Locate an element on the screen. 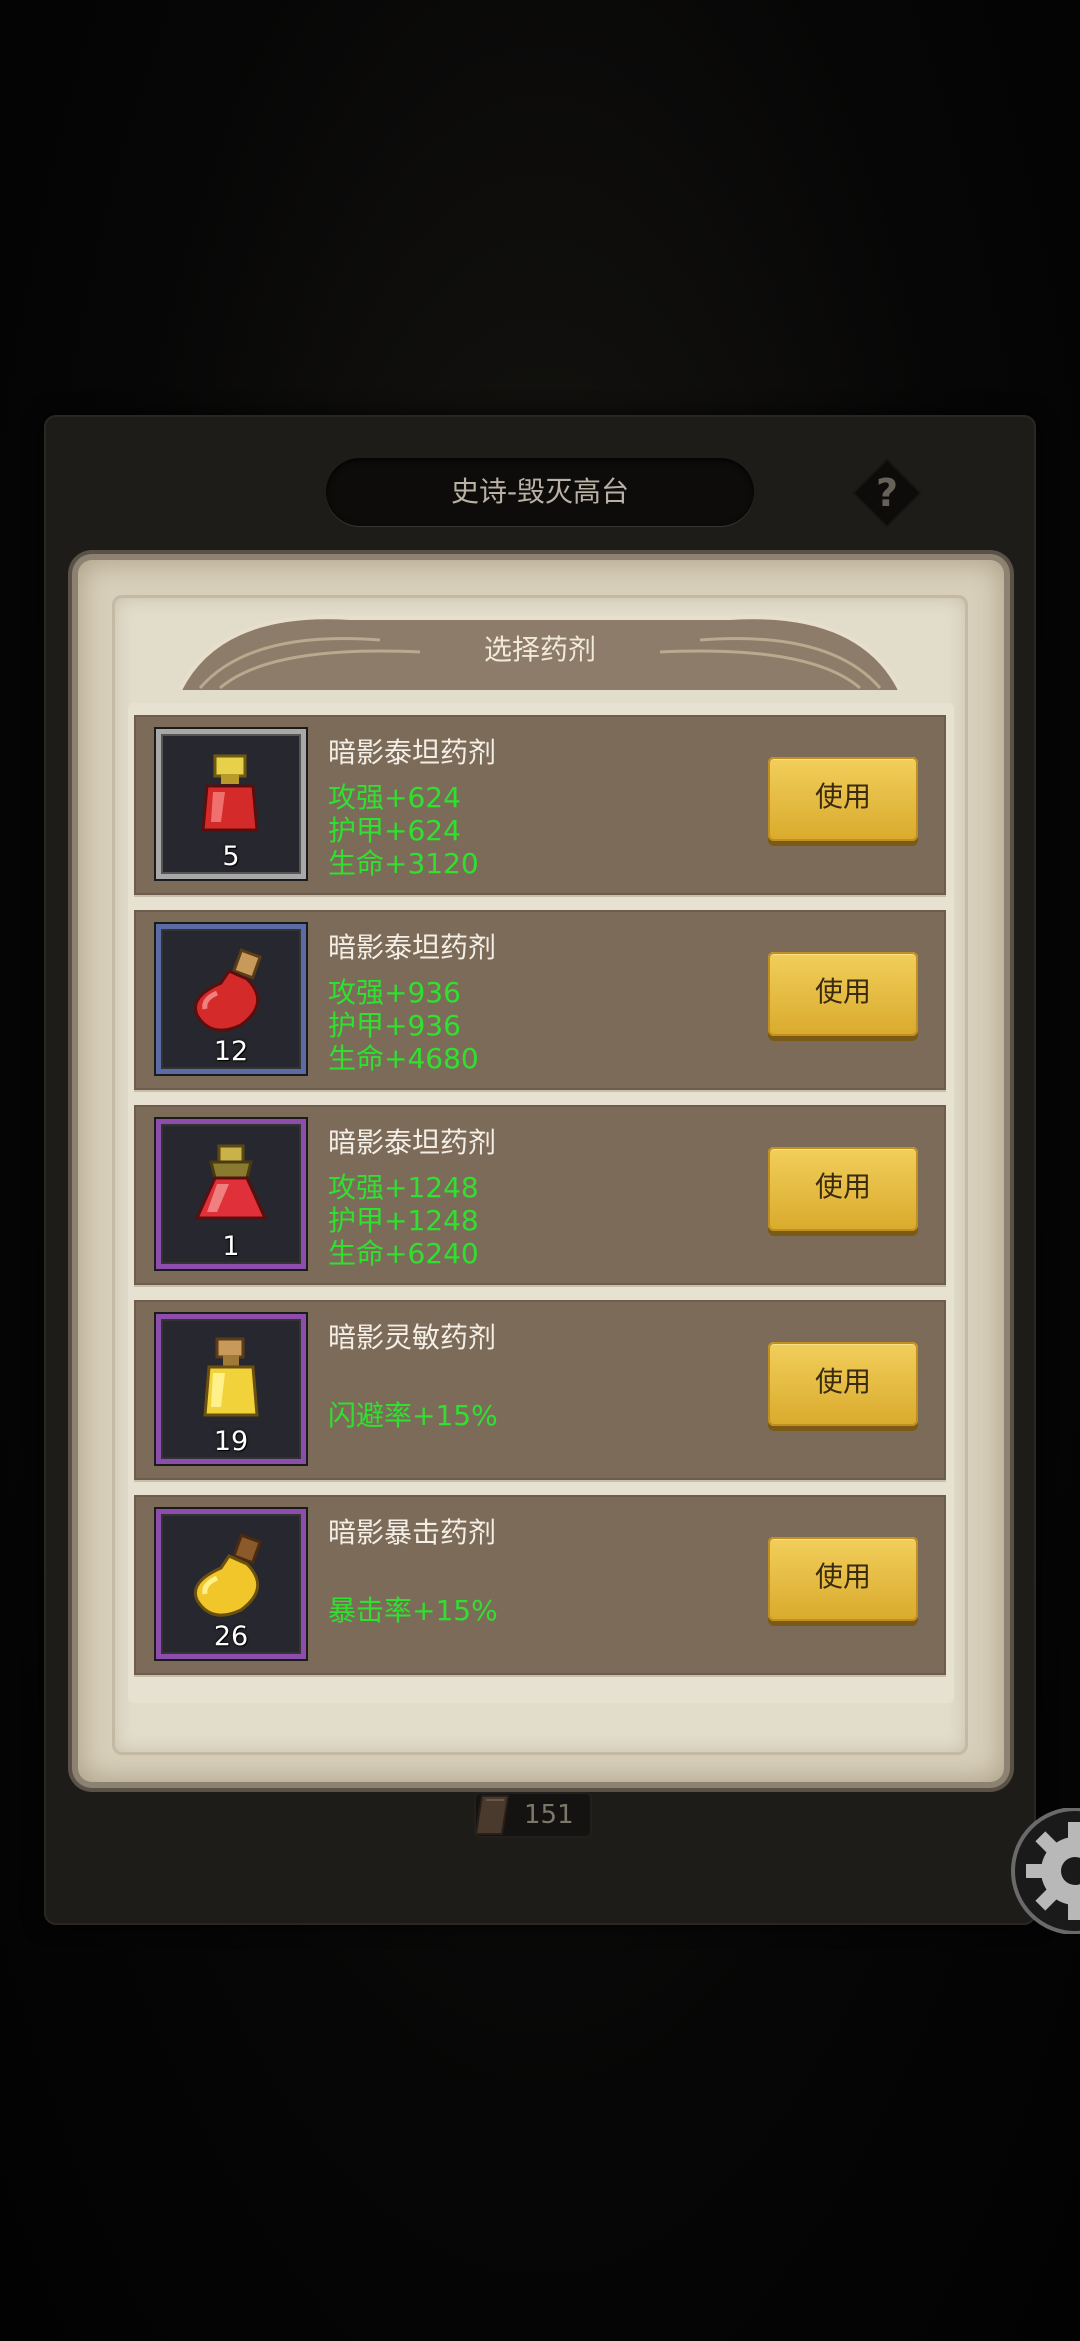  gear-icon is located at coordinates (1045, 1871).